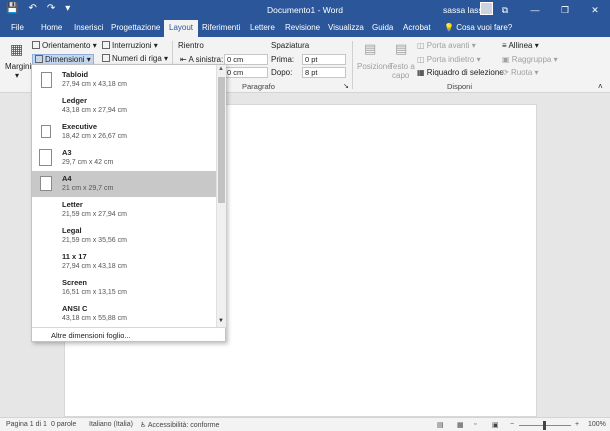  I want to click on orientation-button: Orientamento ▾, so click(64, 45).